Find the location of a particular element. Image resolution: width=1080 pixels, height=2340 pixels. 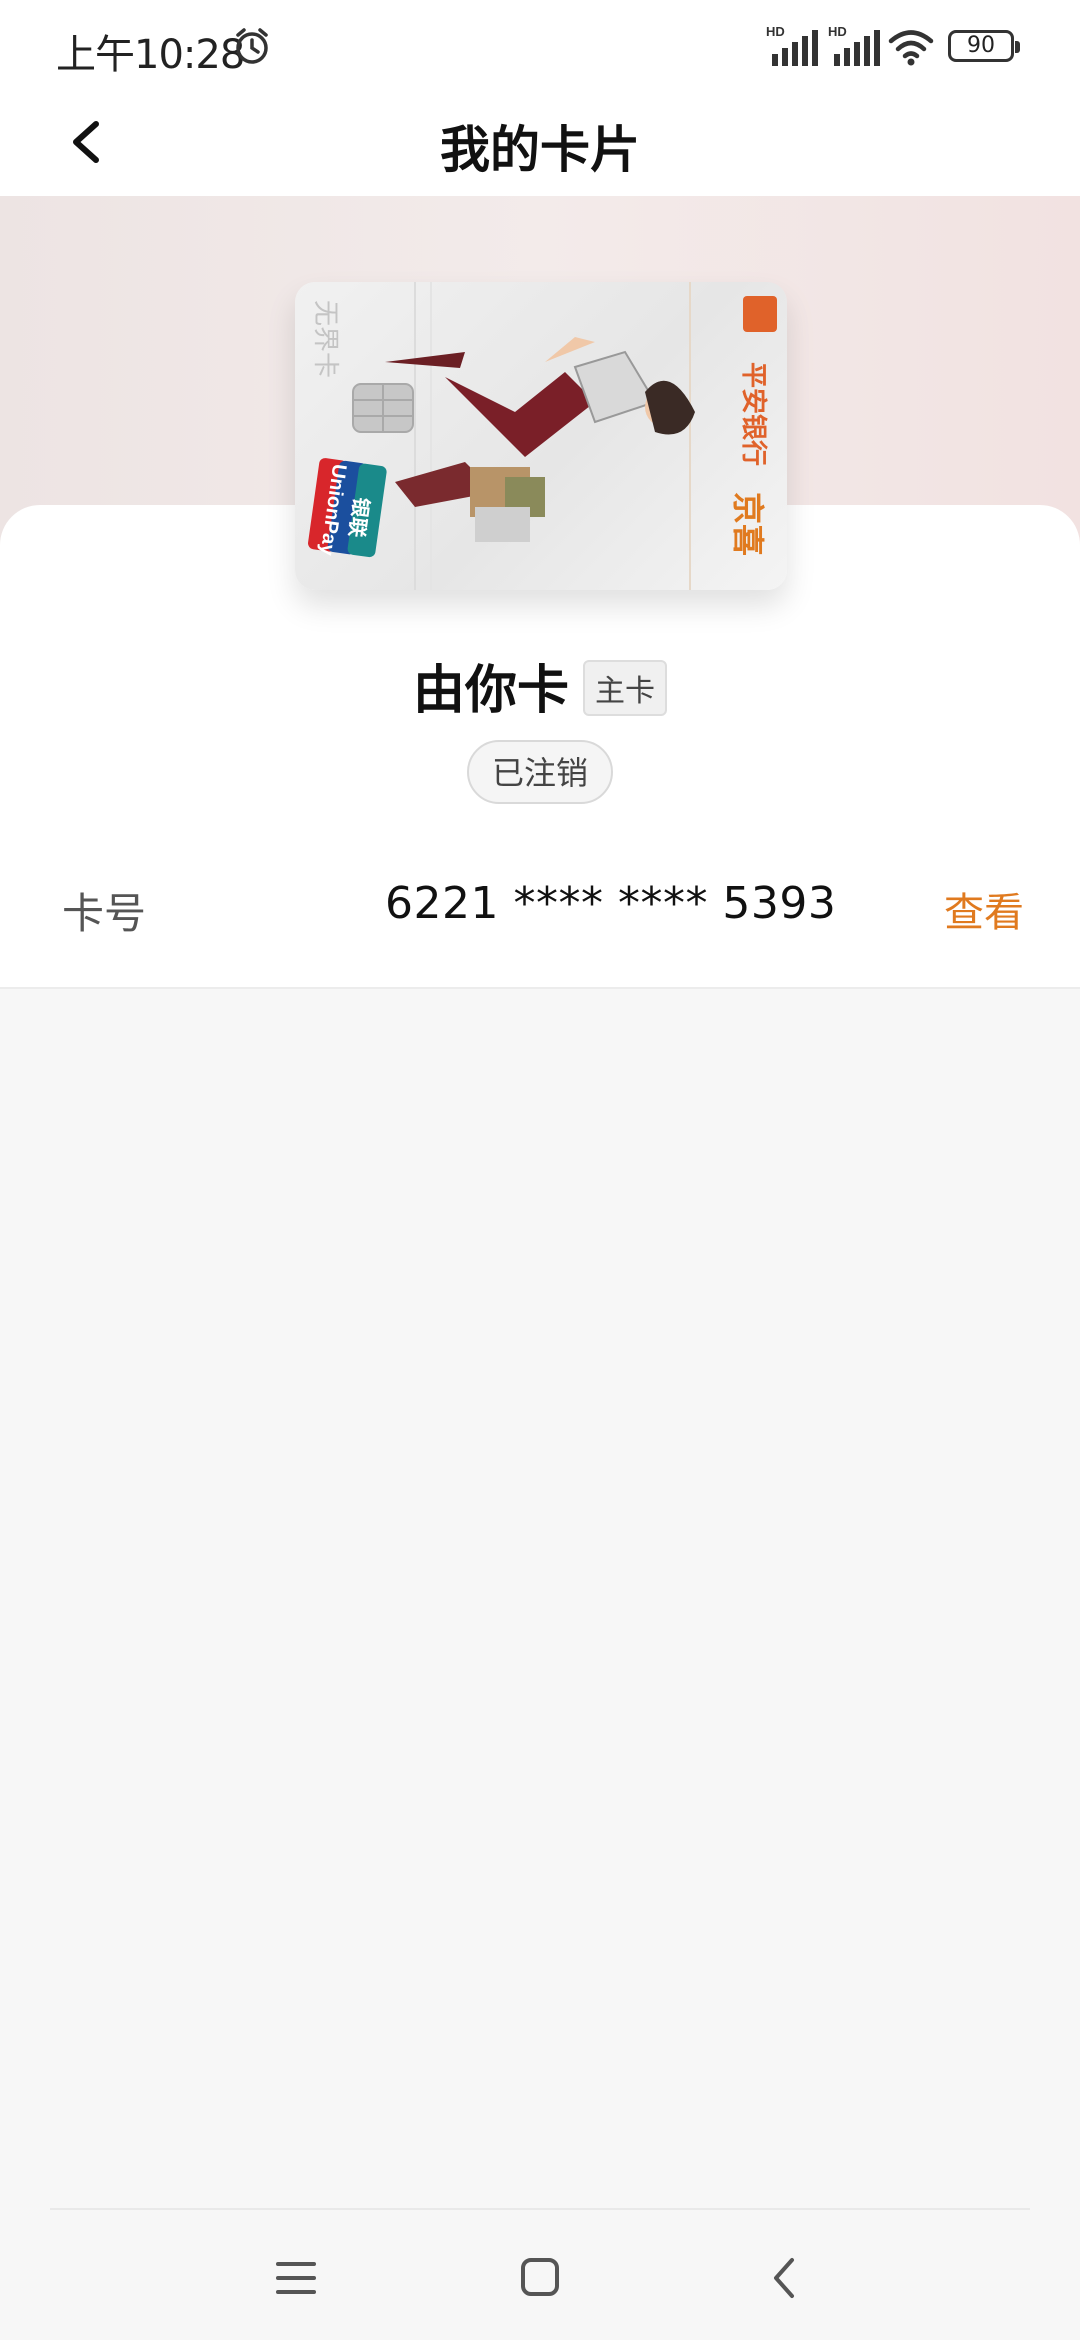

bank-logo is located at coordinates (760, 314).